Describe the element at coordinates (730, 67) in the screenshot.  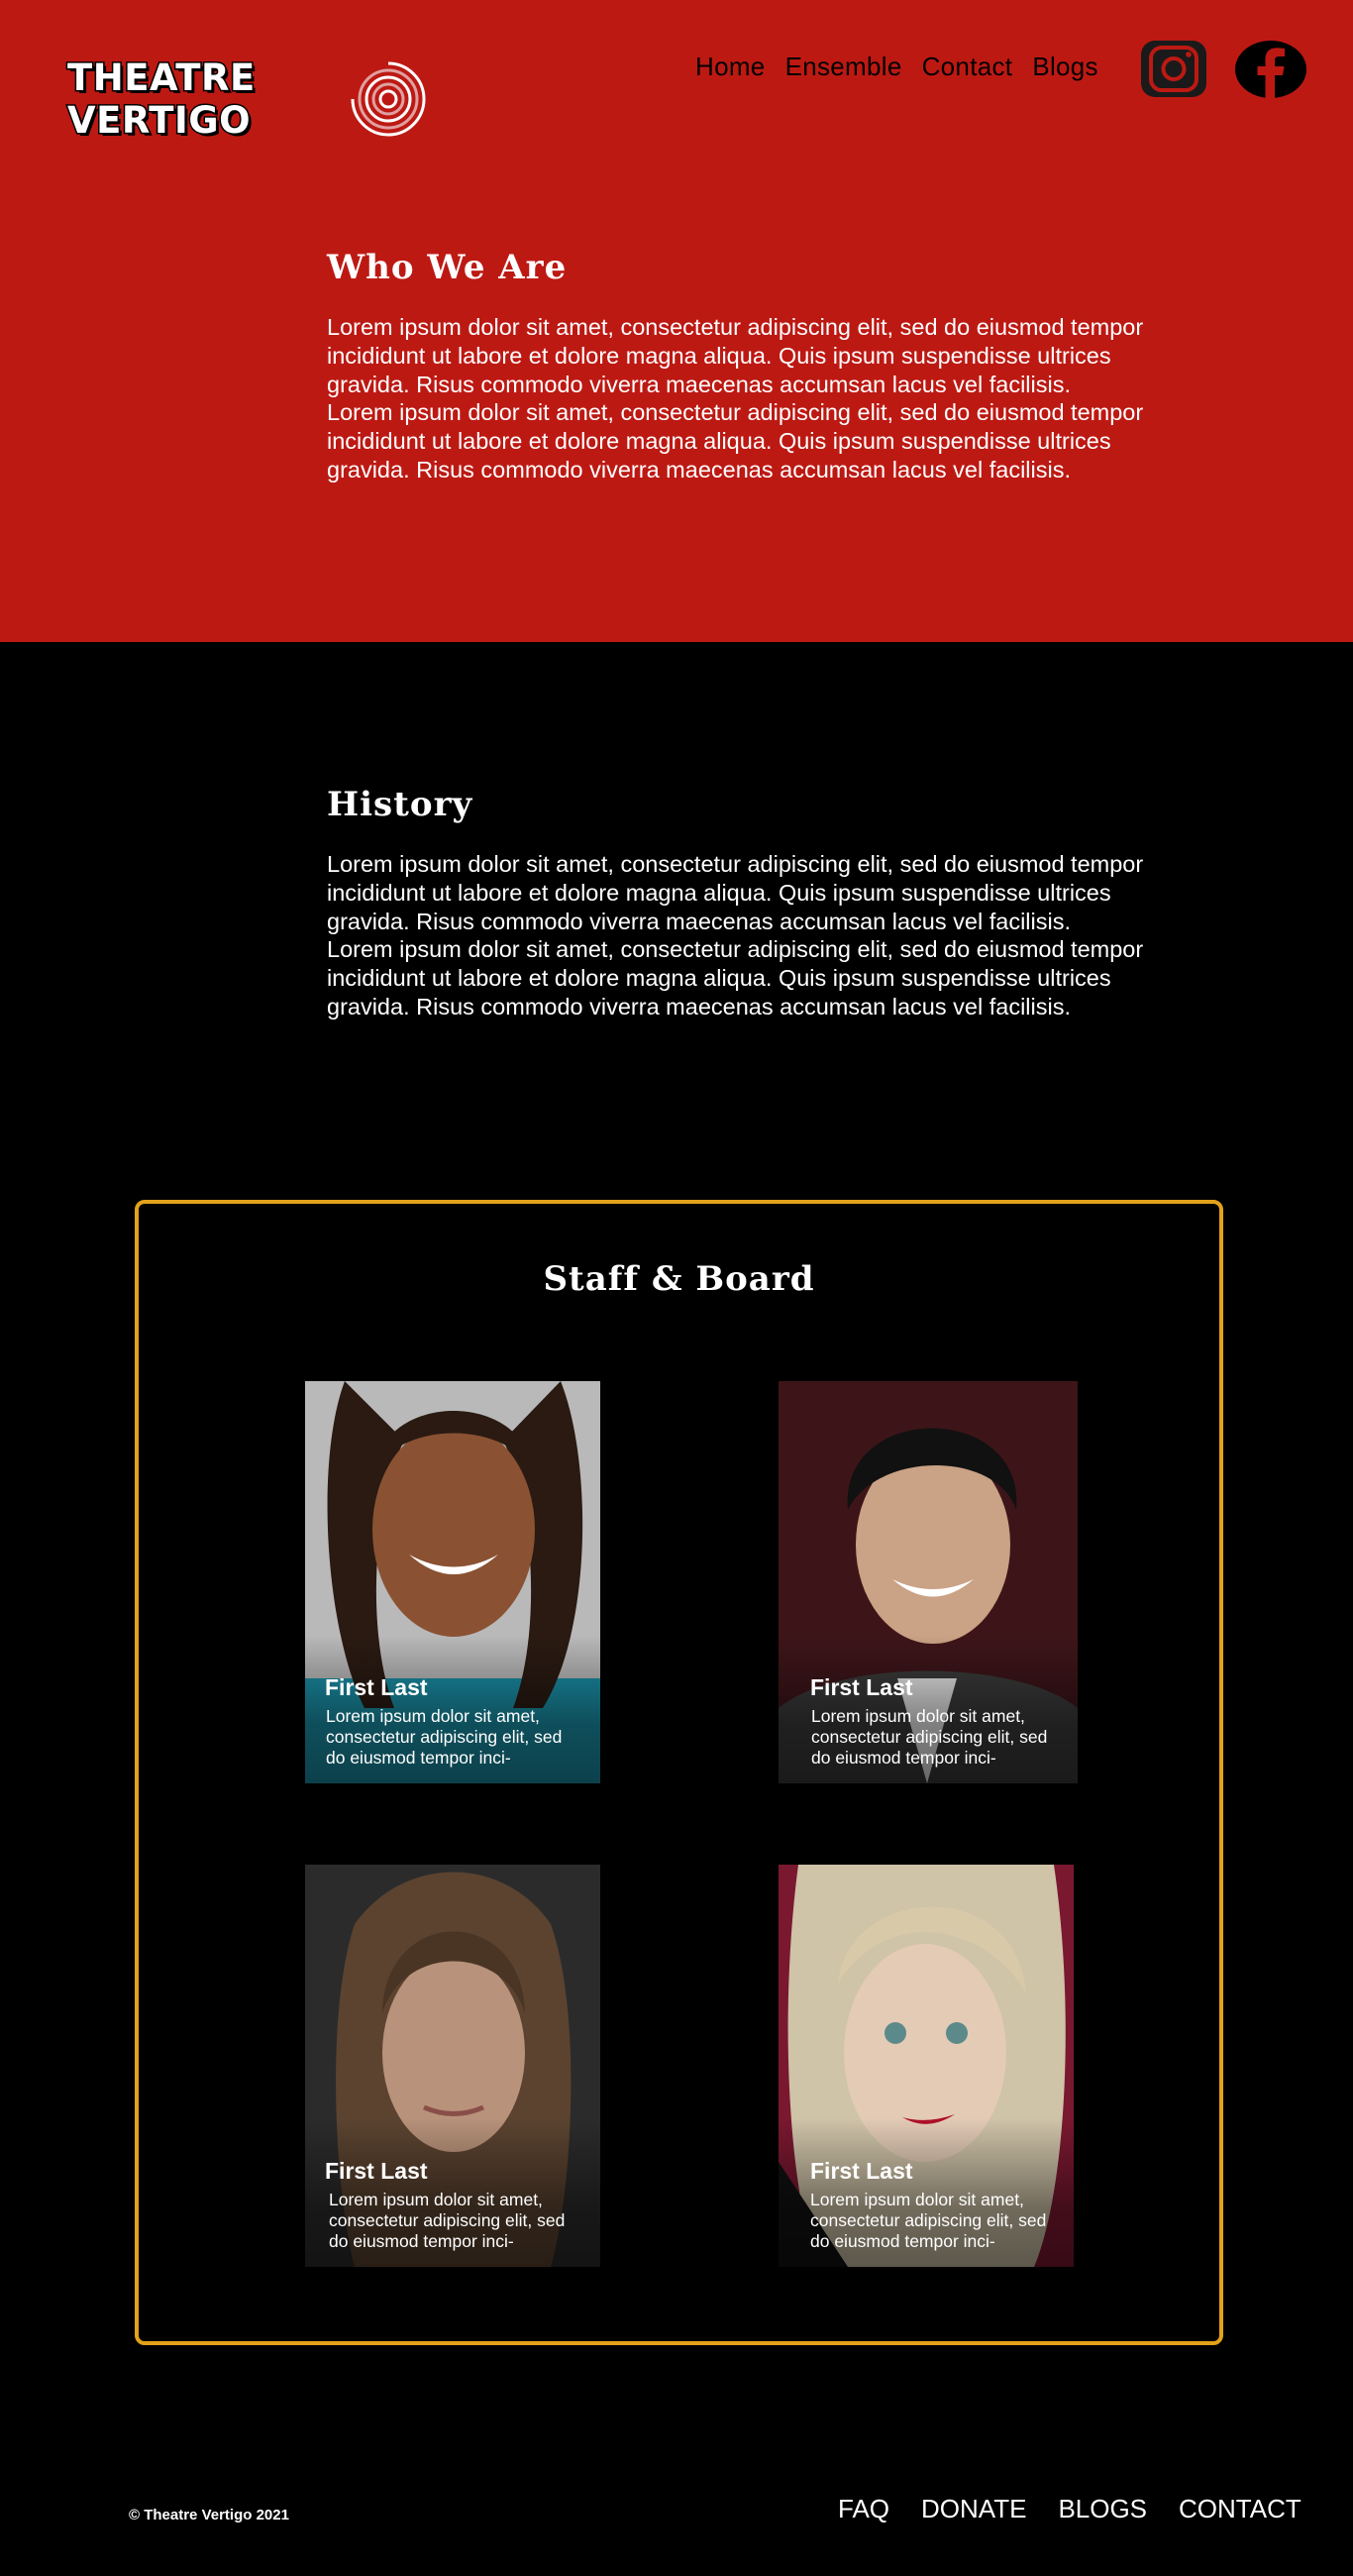
I see `nav-home-link: Home` at that location.